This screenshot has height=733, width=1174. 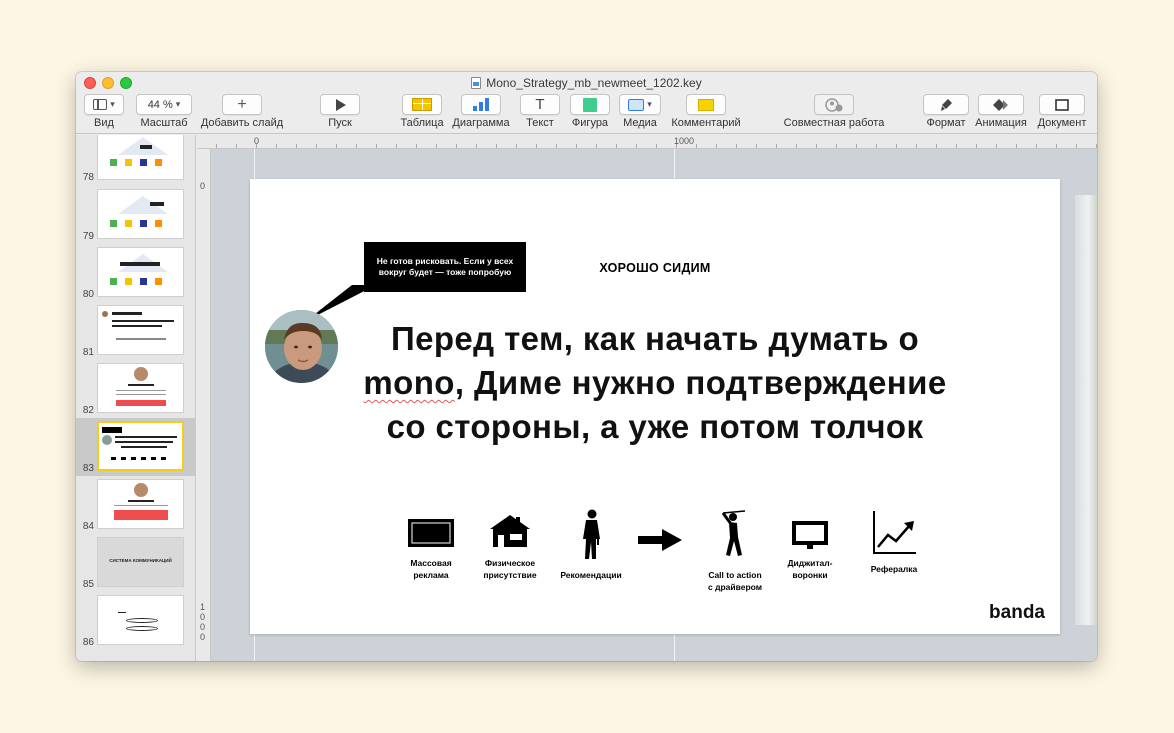 I want to click on slide-number: 79, so click(x=88, y=236).